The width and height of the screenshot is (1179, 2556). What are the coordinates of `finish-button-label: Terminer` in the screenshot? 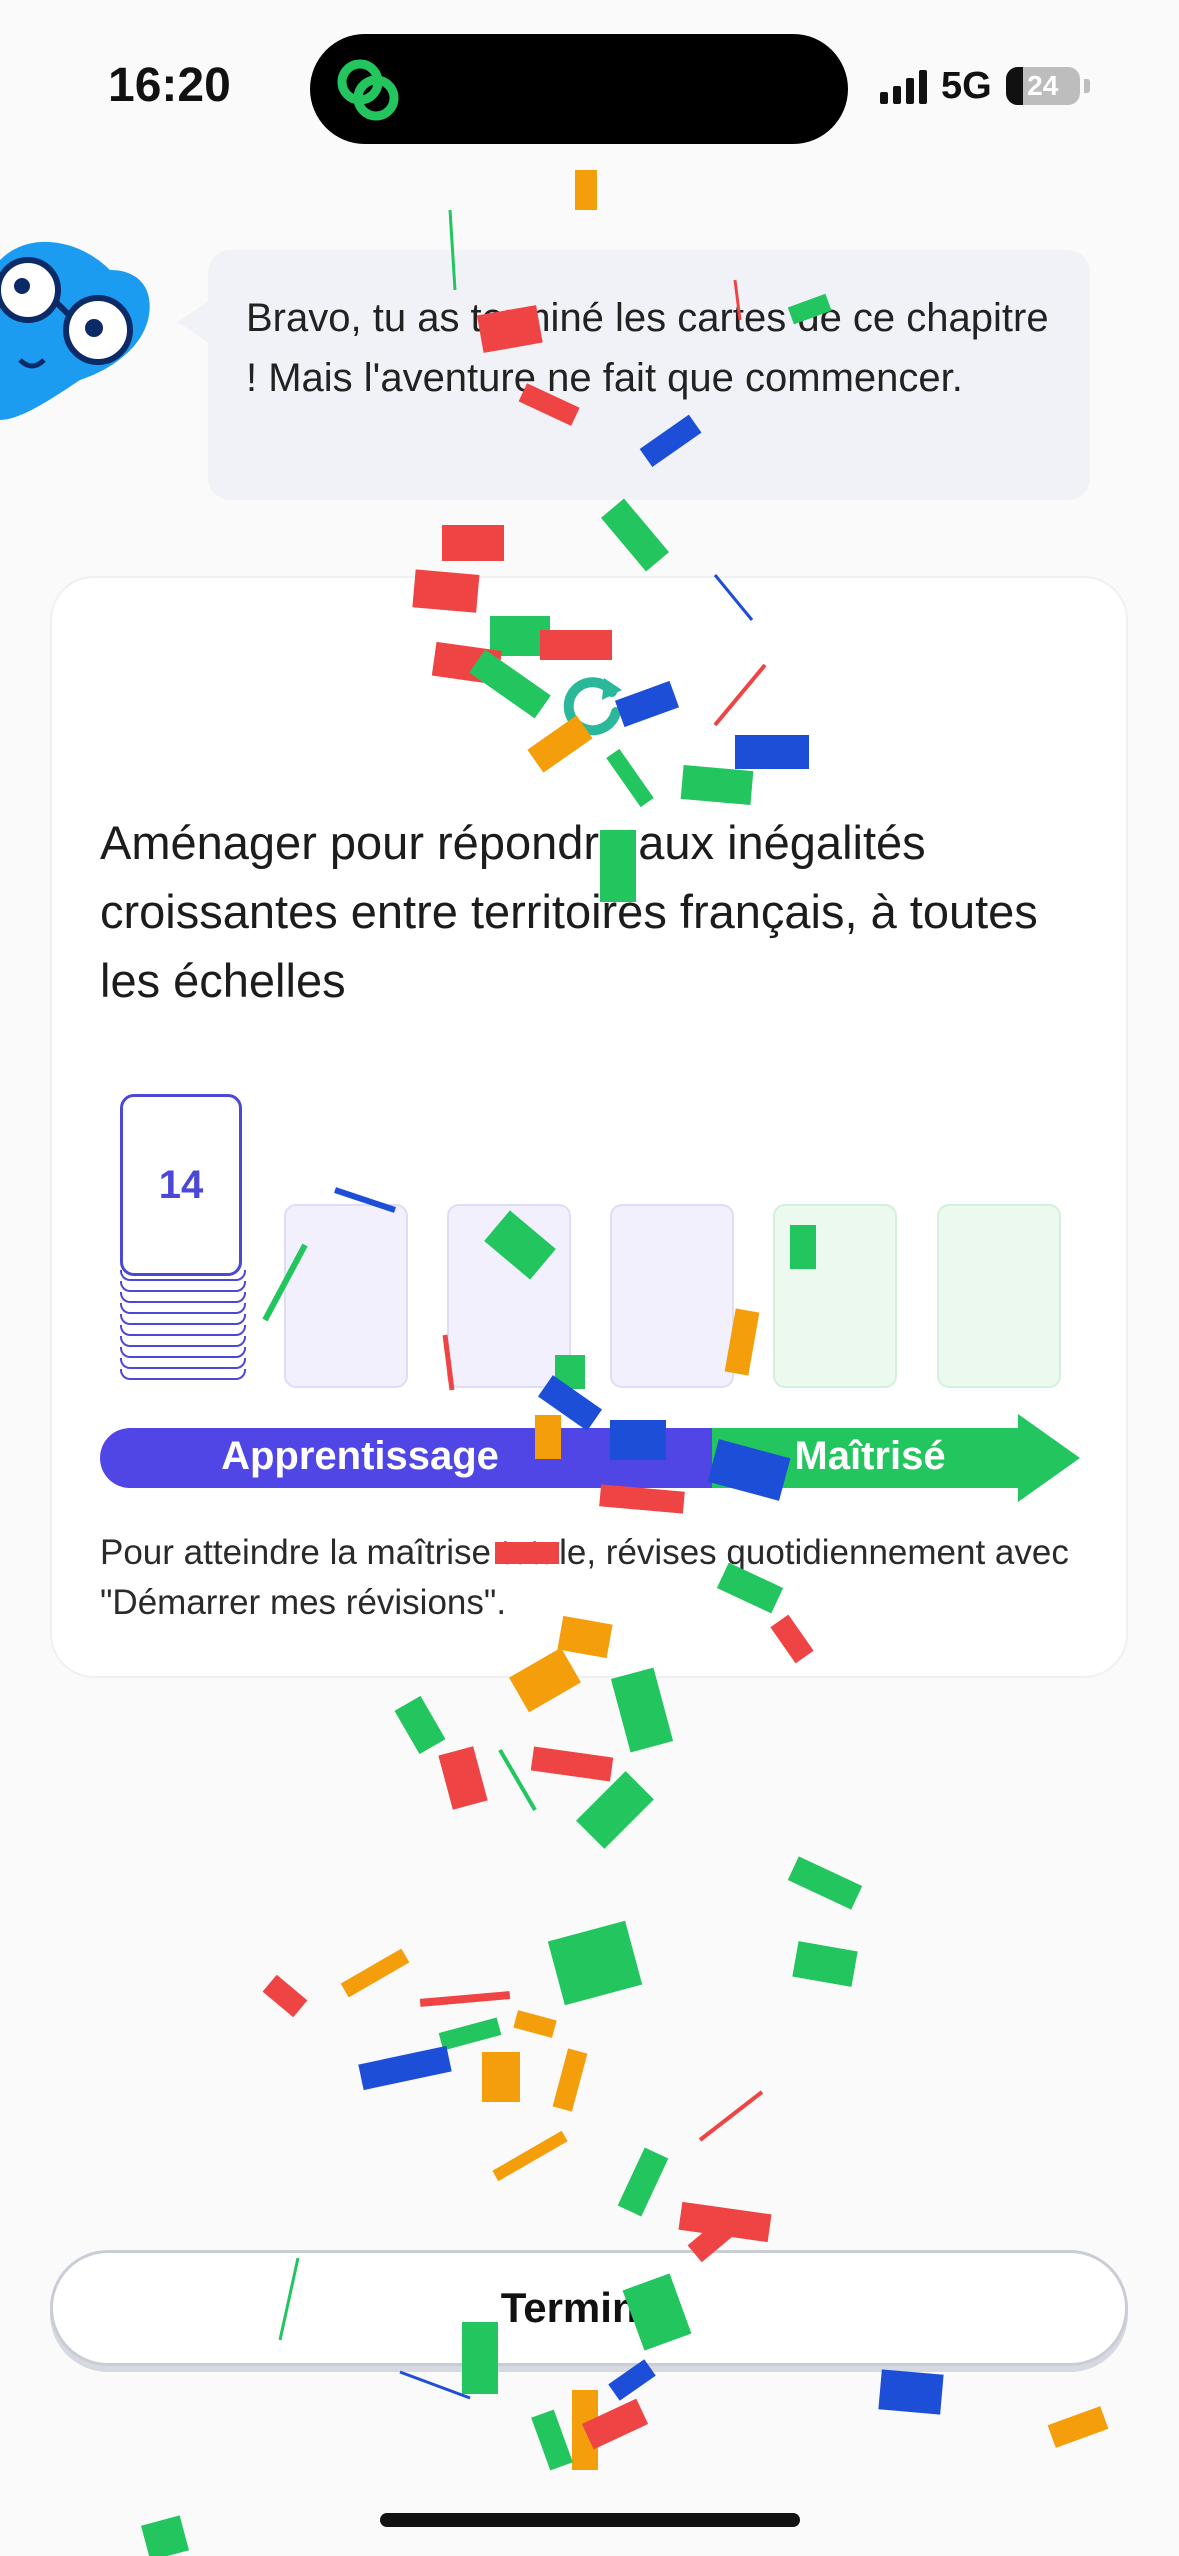 It's located at (589, 2307).